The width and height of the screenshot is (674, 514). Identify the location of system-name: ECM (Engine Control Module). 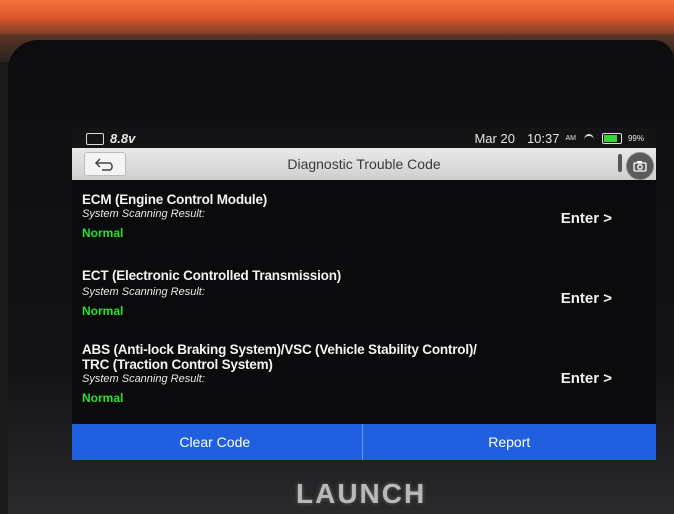
(175, 199).